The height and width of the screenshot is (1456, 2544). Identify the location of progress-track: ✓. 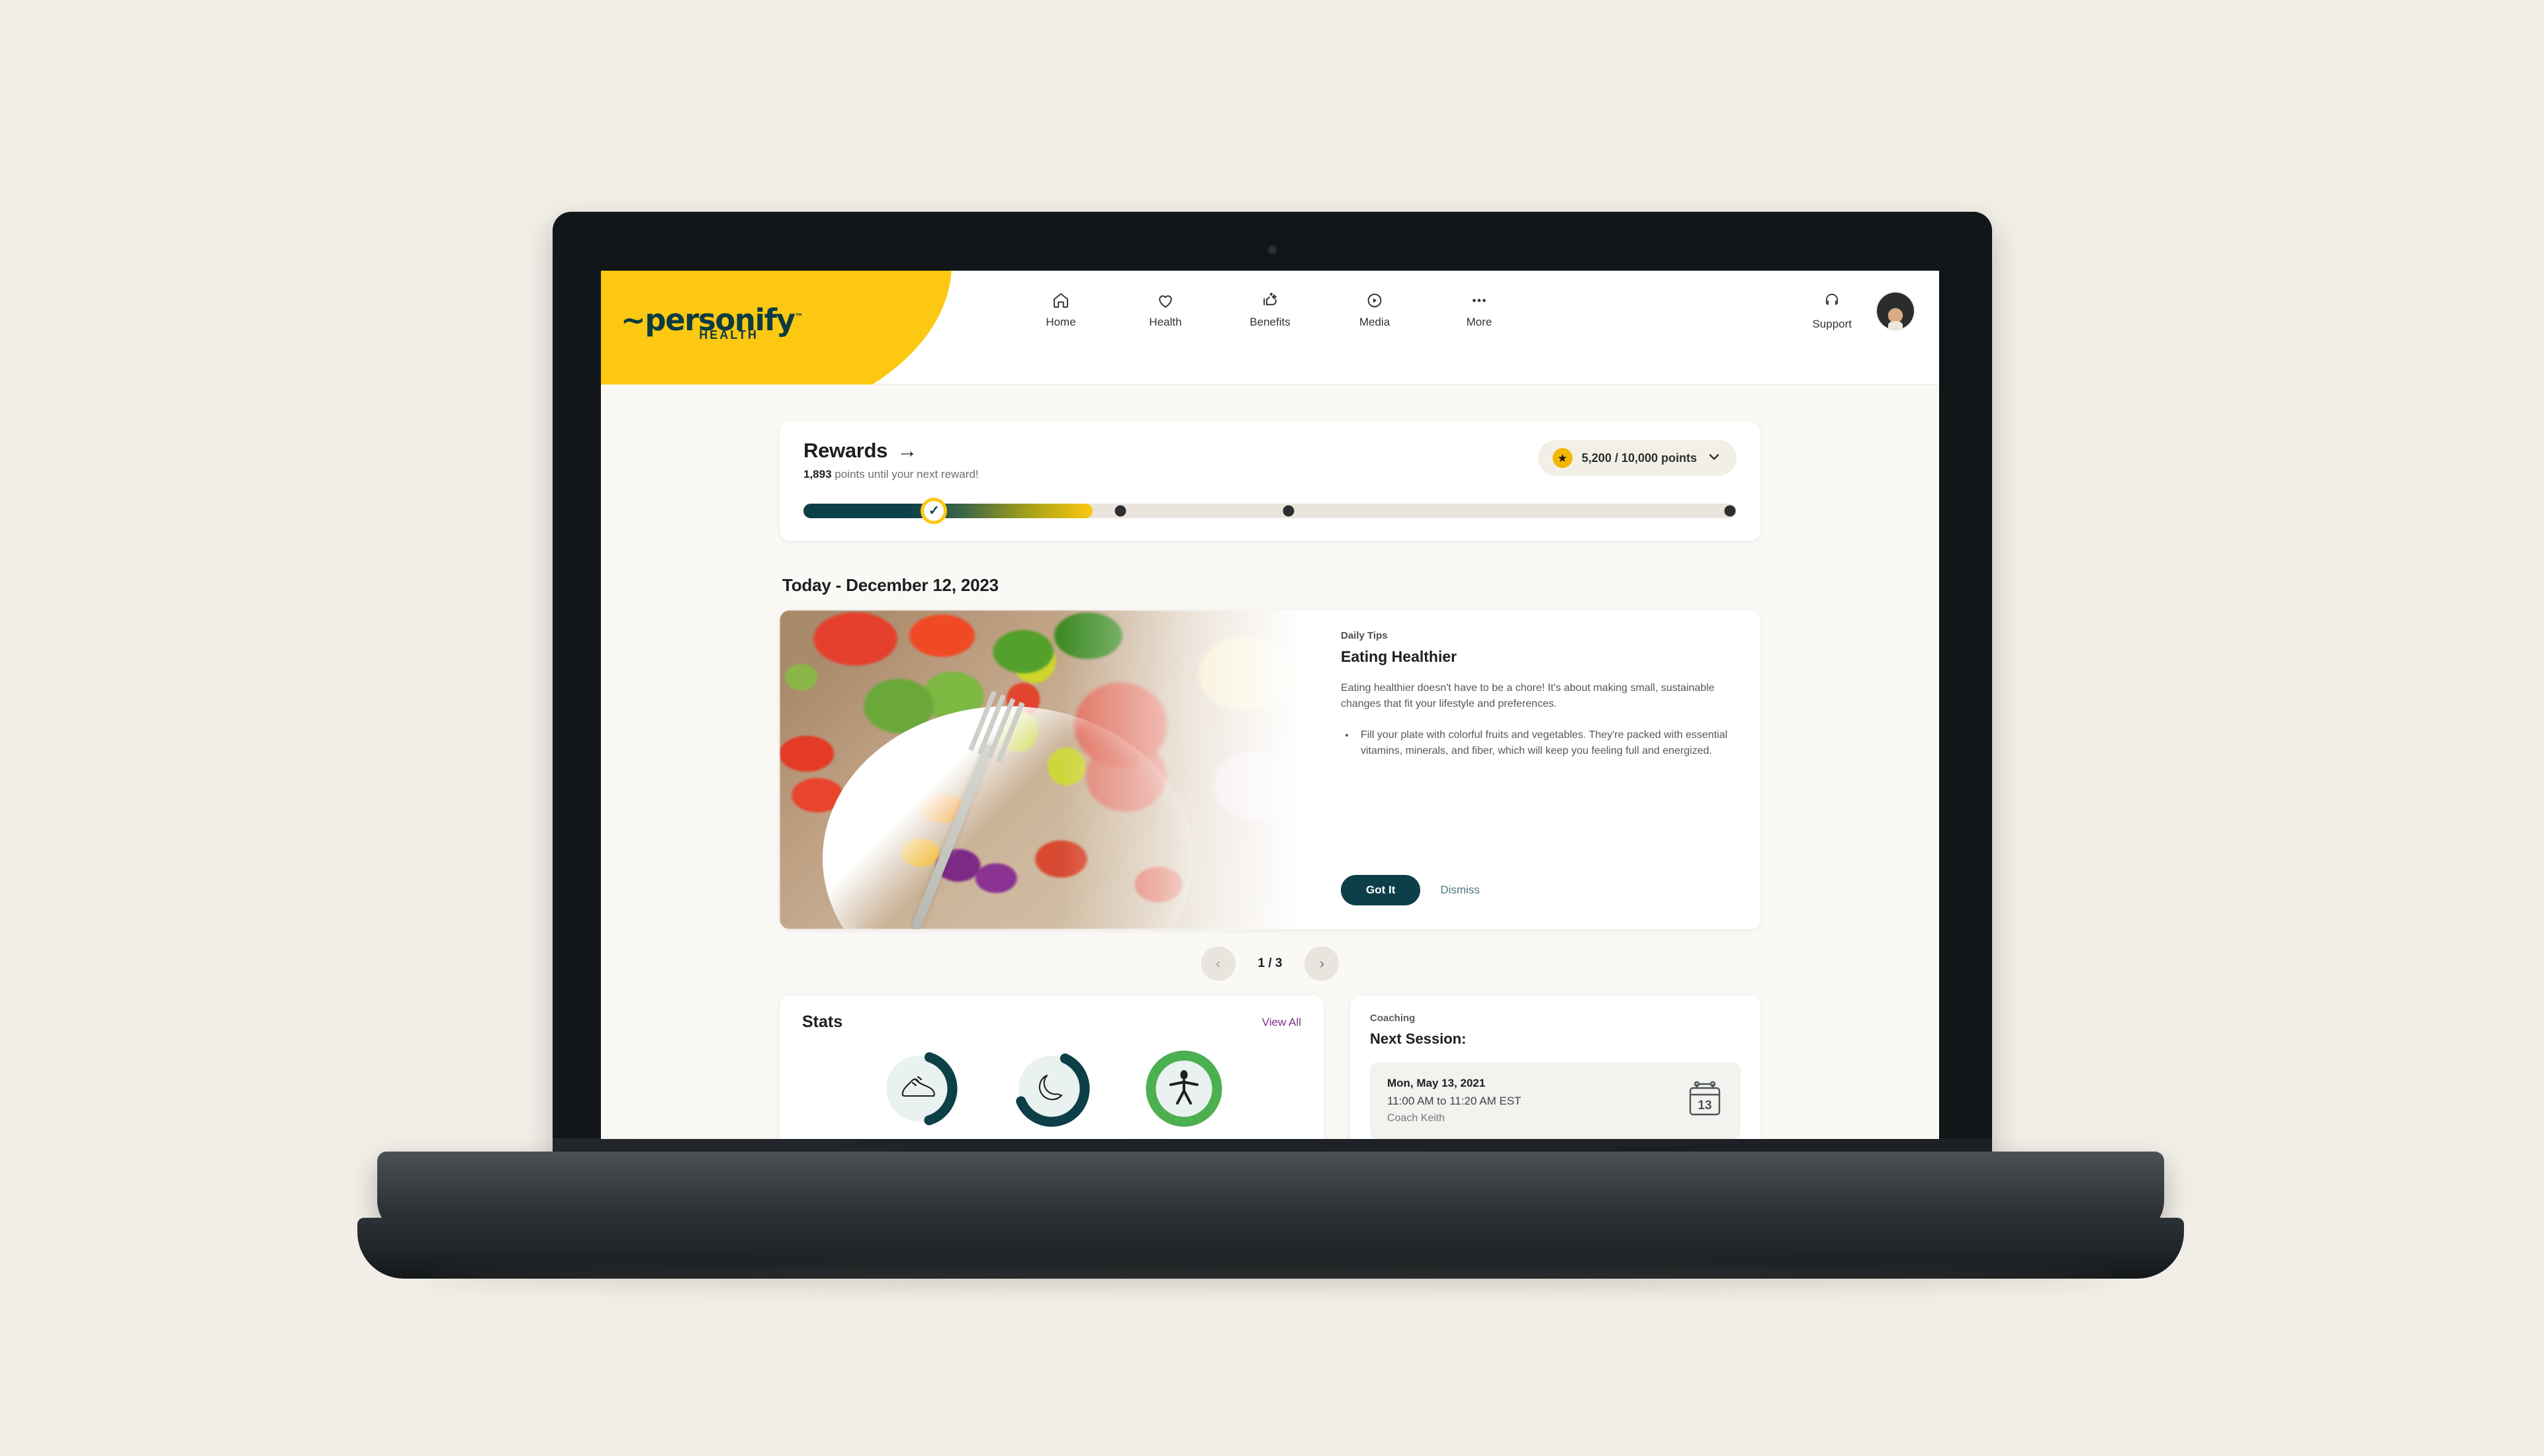
(1270, 511).